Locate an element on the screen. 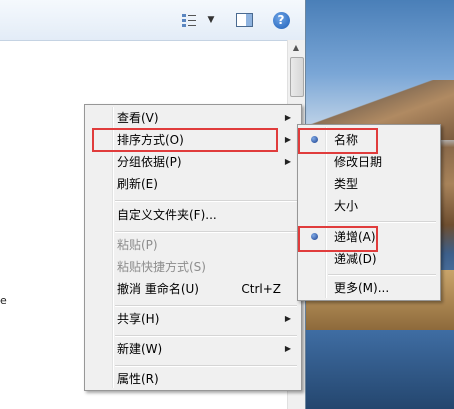  wallpaper-water is located at coordinates (380, 369).